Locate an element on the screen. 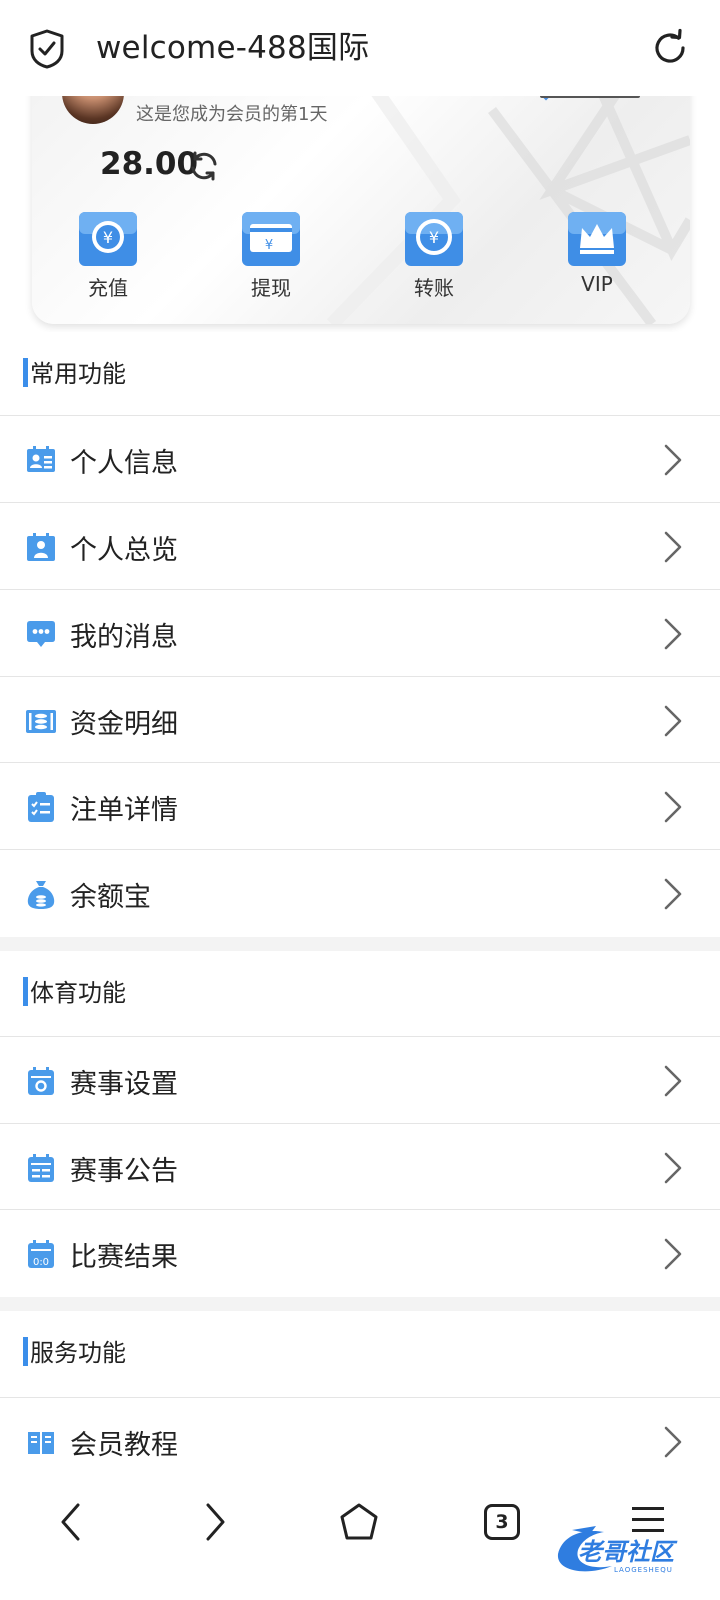 The width and height of the screenshot is (720, 1600). menu-item-label: 赛事设置 is located at coordinates (124, 1084).